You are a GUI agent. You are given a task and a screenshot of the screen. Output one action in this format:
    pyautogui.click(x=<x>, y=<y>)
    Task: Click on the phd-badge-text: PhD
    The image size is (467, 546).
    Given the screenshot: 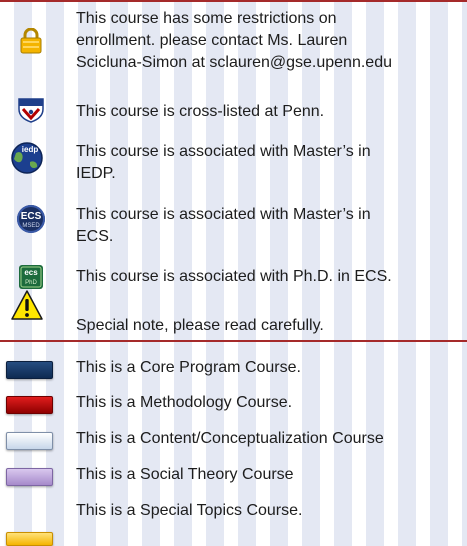 What is the action you would take?
    pyautogui.click(x=31, y=283)
    